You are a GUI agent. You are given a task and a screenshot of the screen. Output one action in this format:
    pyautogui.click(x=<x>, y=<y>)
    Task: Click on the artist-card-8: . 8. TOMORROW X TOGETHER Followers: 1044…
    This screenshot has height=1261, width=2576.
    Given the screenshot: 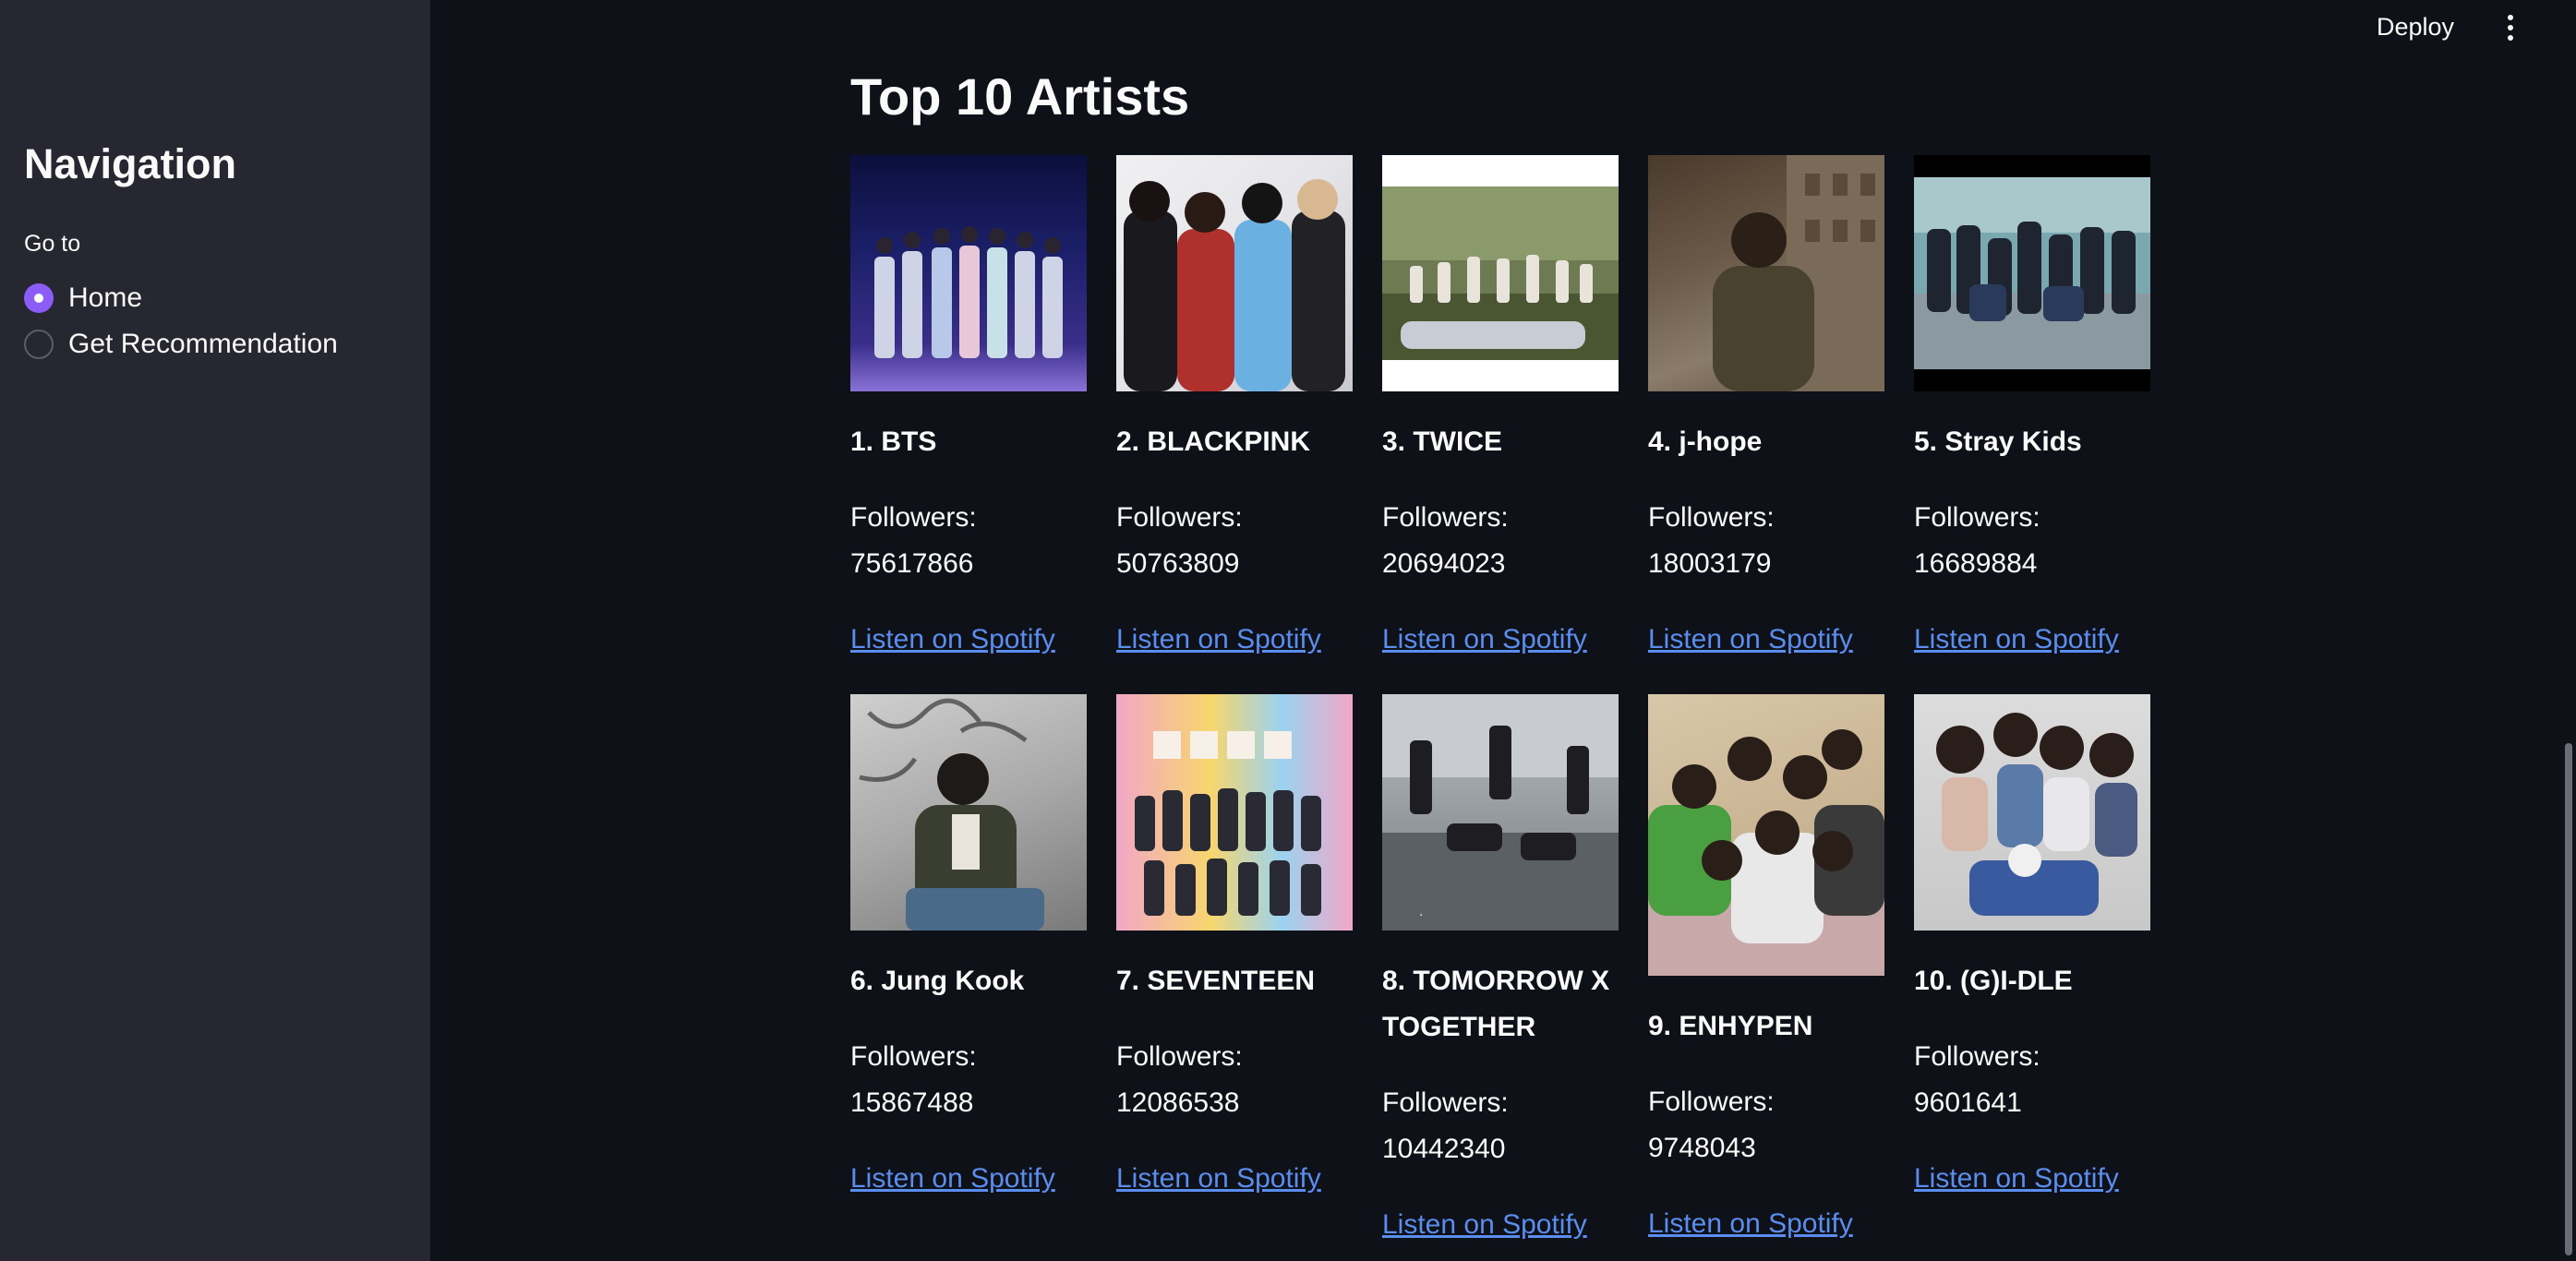 What is the action you would take?
    pyautogui.click(x=1500, y=971)
    